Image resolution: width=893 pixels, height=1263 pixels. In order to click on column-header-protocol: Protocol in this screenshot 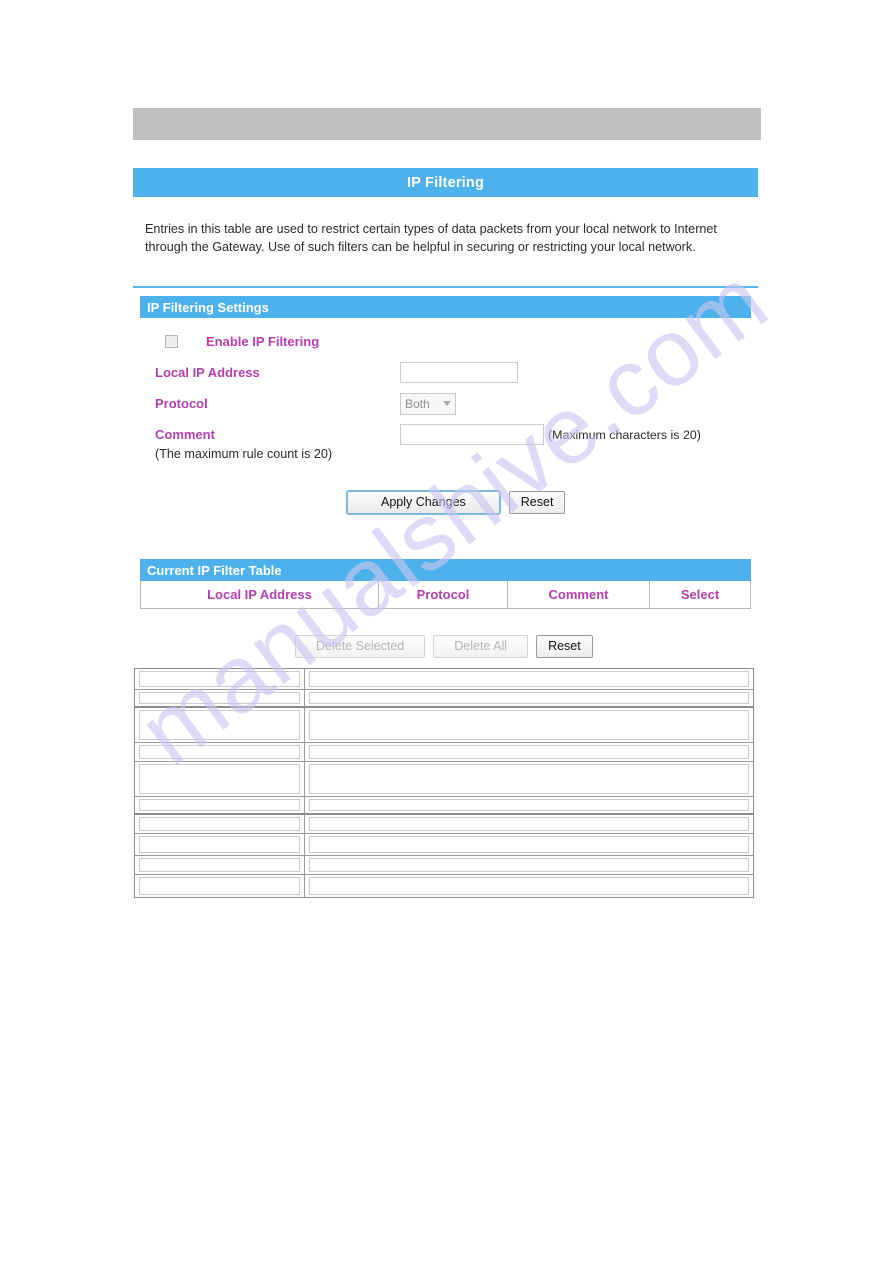, I will do `click(443, 594)`.